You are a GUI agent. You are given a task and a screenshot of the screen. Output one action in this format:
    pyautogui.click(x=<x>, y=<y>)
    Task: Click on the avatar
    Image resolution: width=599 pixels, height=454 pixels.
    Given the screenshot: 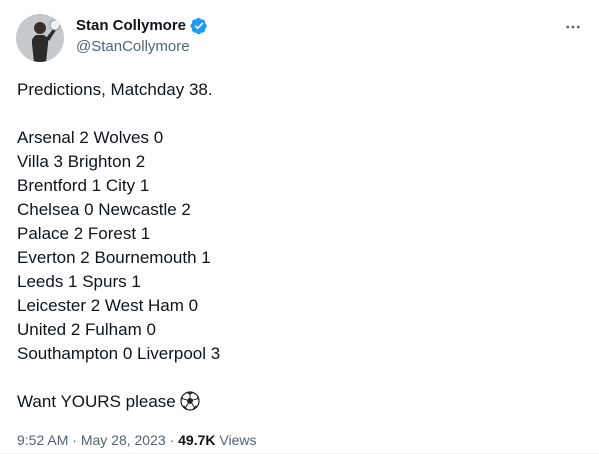 What is the action you would take?
    pyautogui.click(x=40, y=38)
    